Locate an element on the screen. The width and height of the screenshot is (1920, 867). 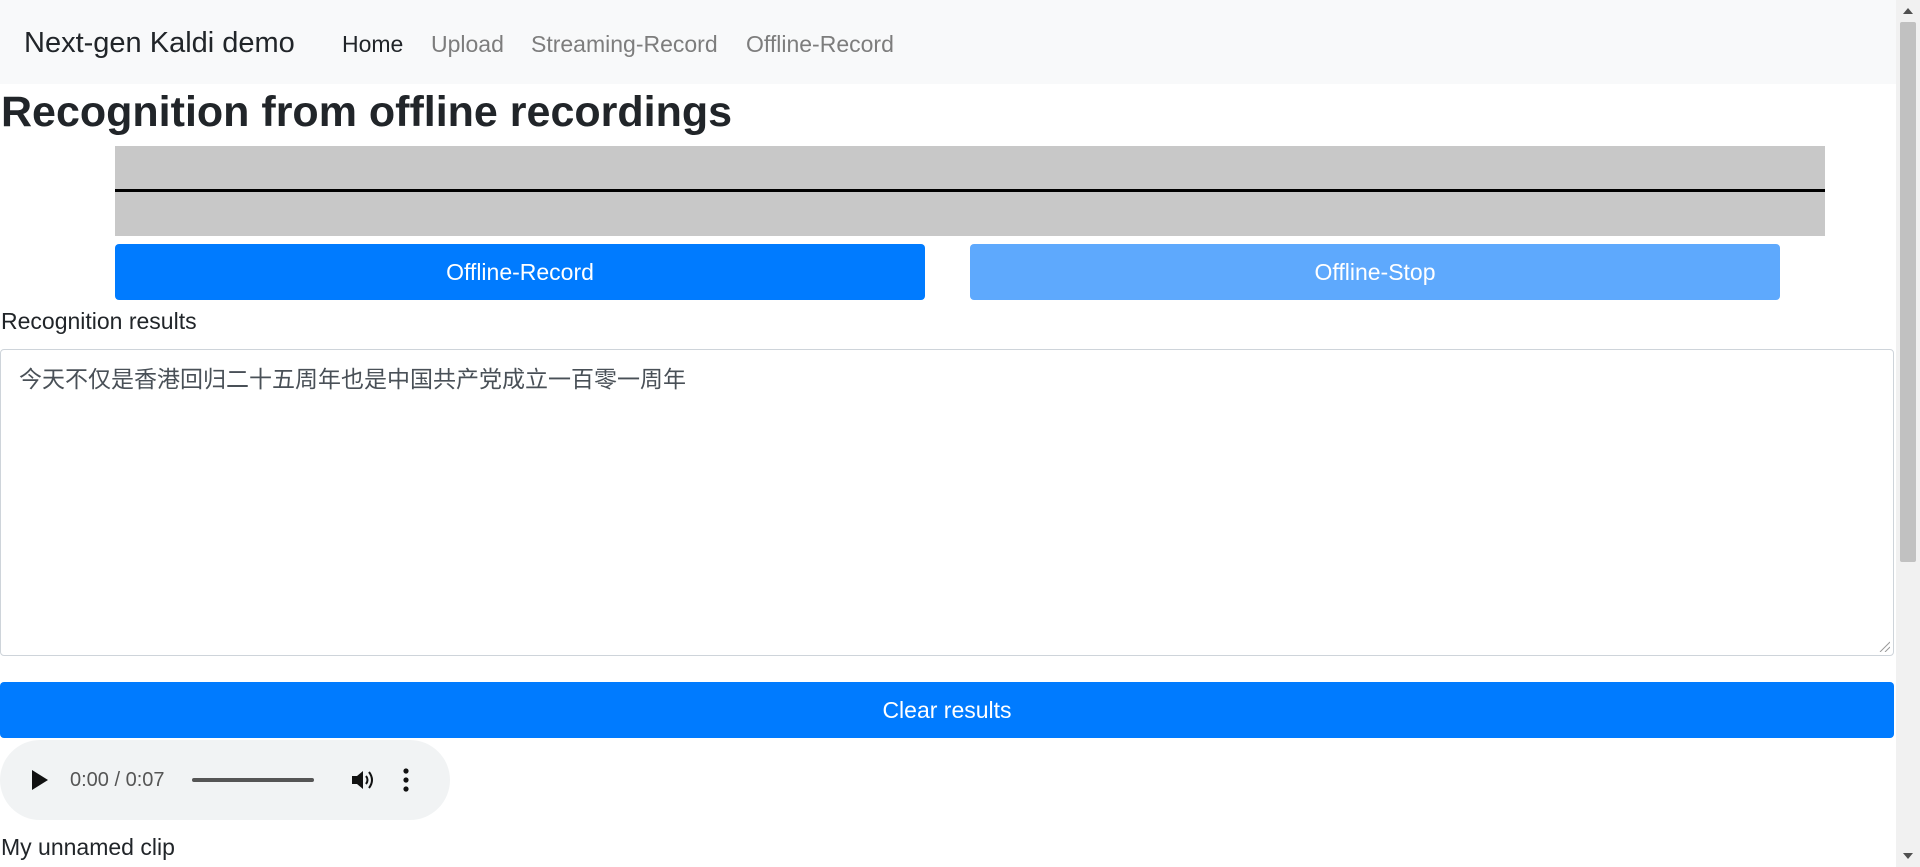
audio-time: 0:00 / 0:07 is located at coordinates (117, 780).